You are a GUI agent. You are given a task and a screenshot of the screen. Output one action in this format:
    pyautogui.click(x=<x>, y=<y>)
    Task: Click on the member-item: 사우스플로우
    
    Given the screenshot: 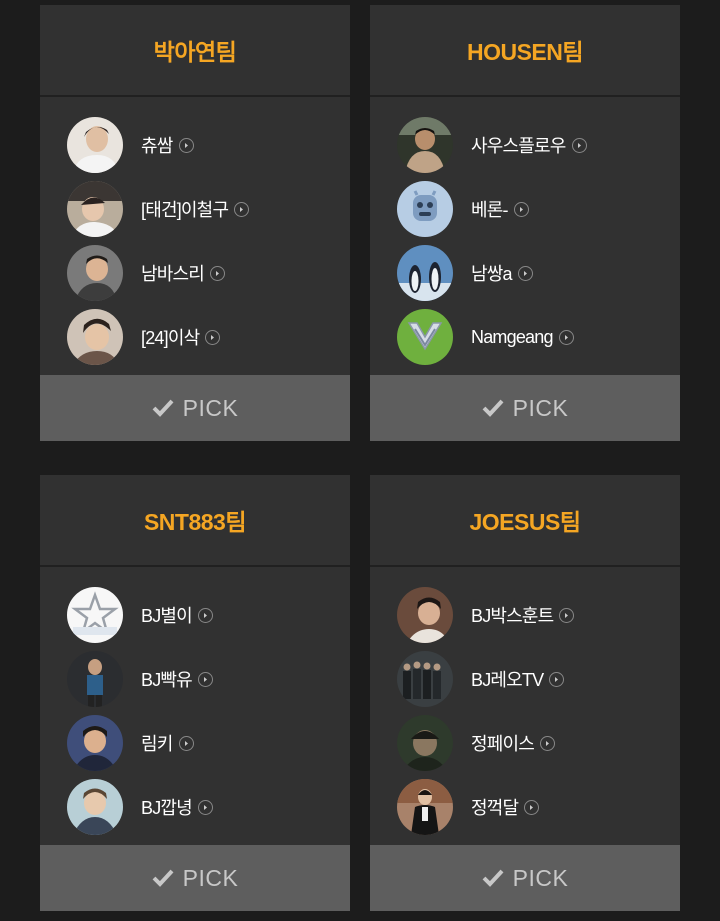 What is the action you would take?
    pyautogui.click(x=525, y=145)
    